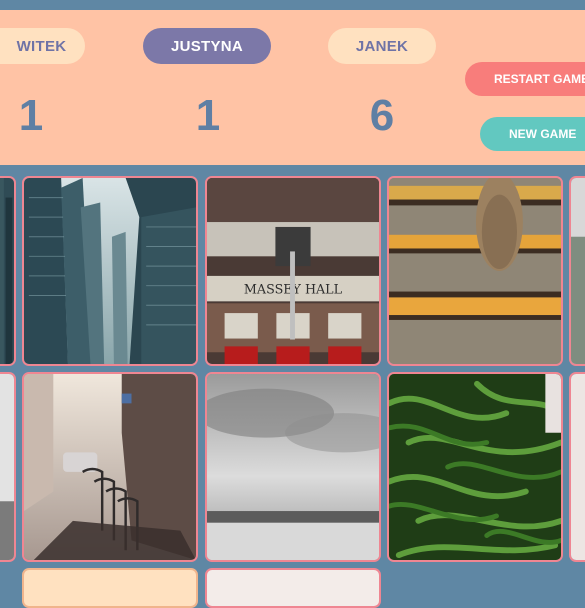 This screenshot has height=608, width=585. I want to click on striped-steps-shoe-photo, so click(475, 271).